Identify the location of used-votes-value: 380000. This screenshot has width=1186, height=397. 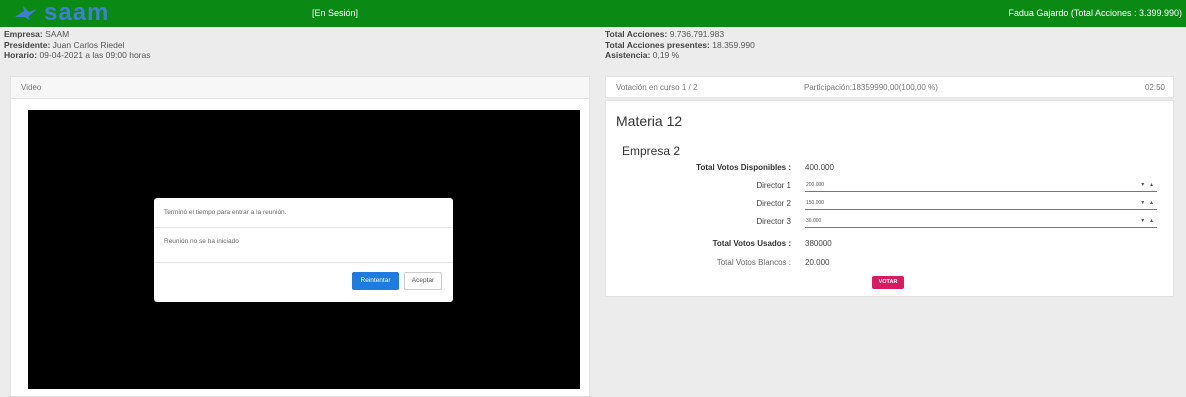
(818, 243).